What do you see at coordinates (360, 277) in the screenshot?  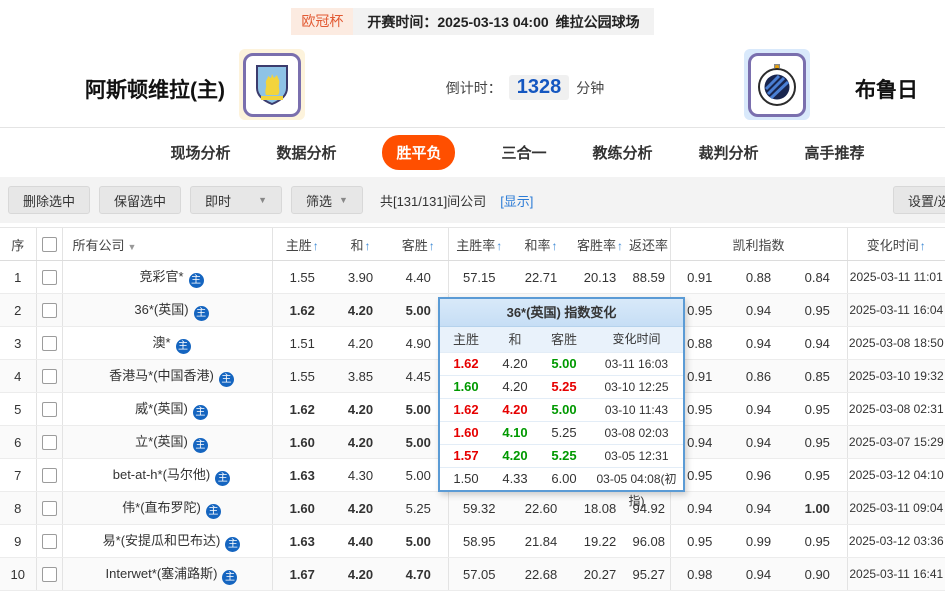 I see `draw-odds: 3.90` at bounding box center [360, 277].